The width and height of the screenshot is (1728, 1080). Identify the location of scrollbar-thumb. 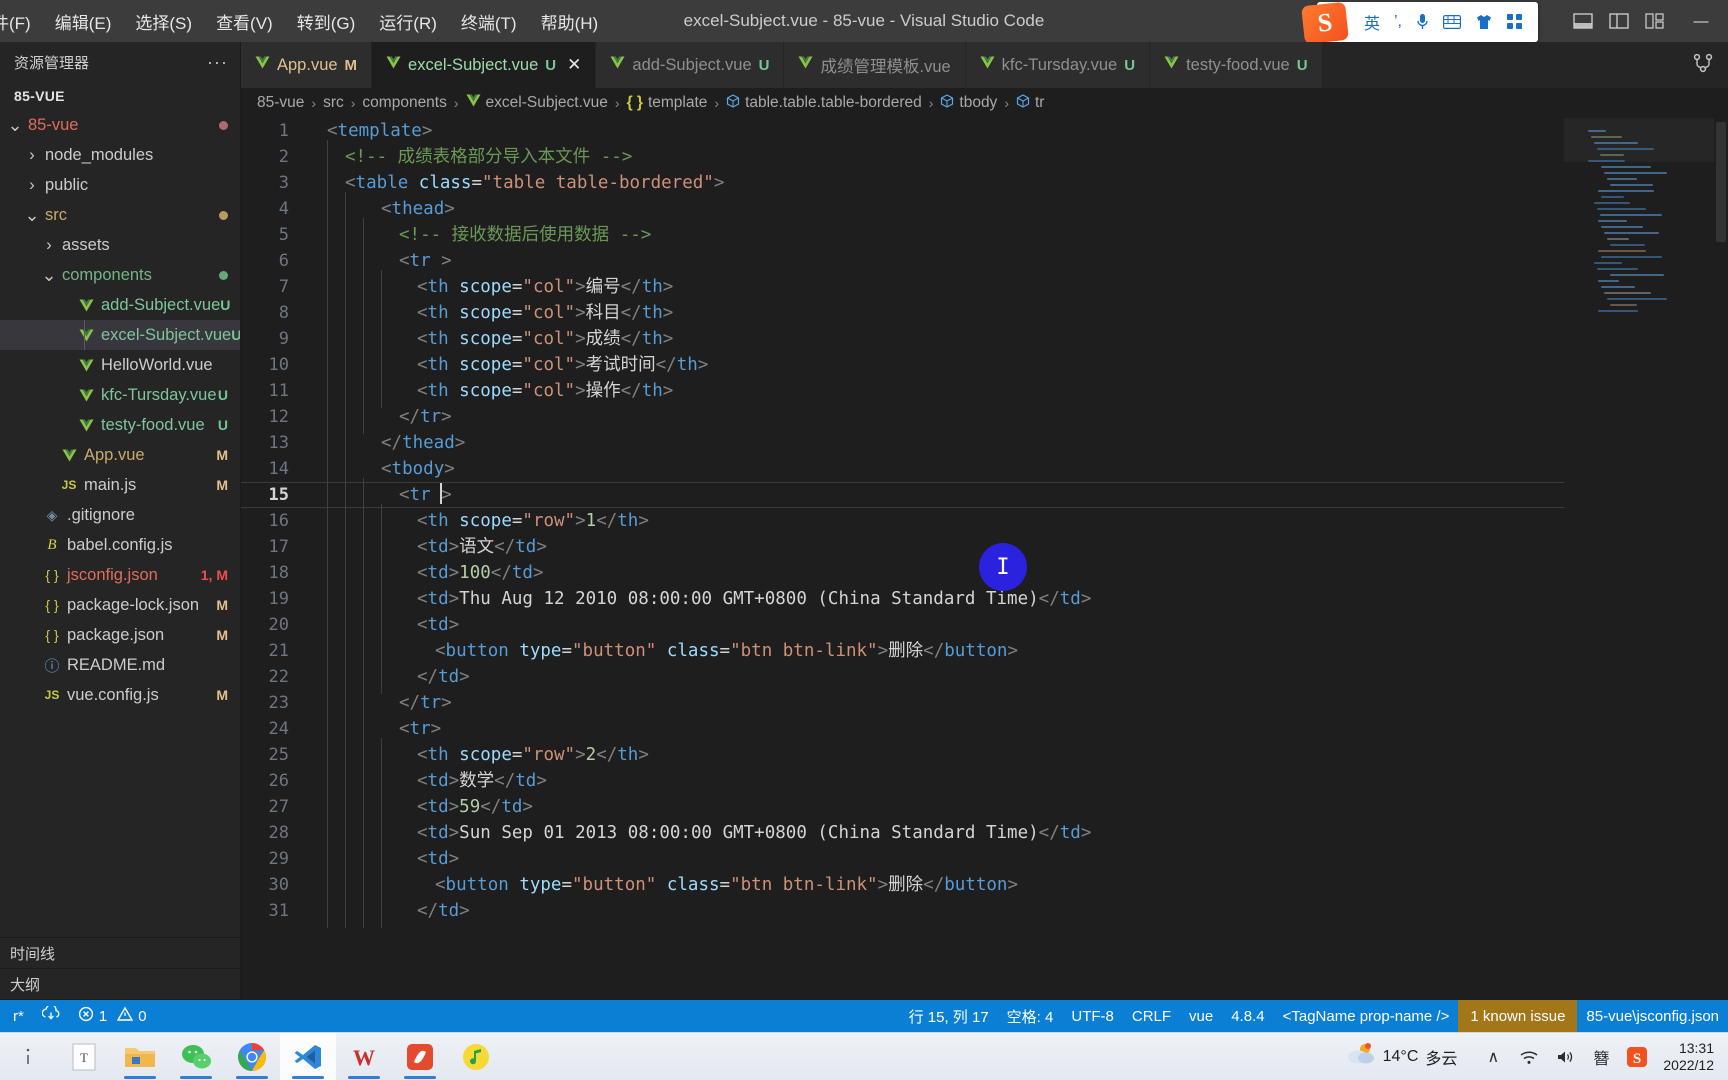
(1721, 182).